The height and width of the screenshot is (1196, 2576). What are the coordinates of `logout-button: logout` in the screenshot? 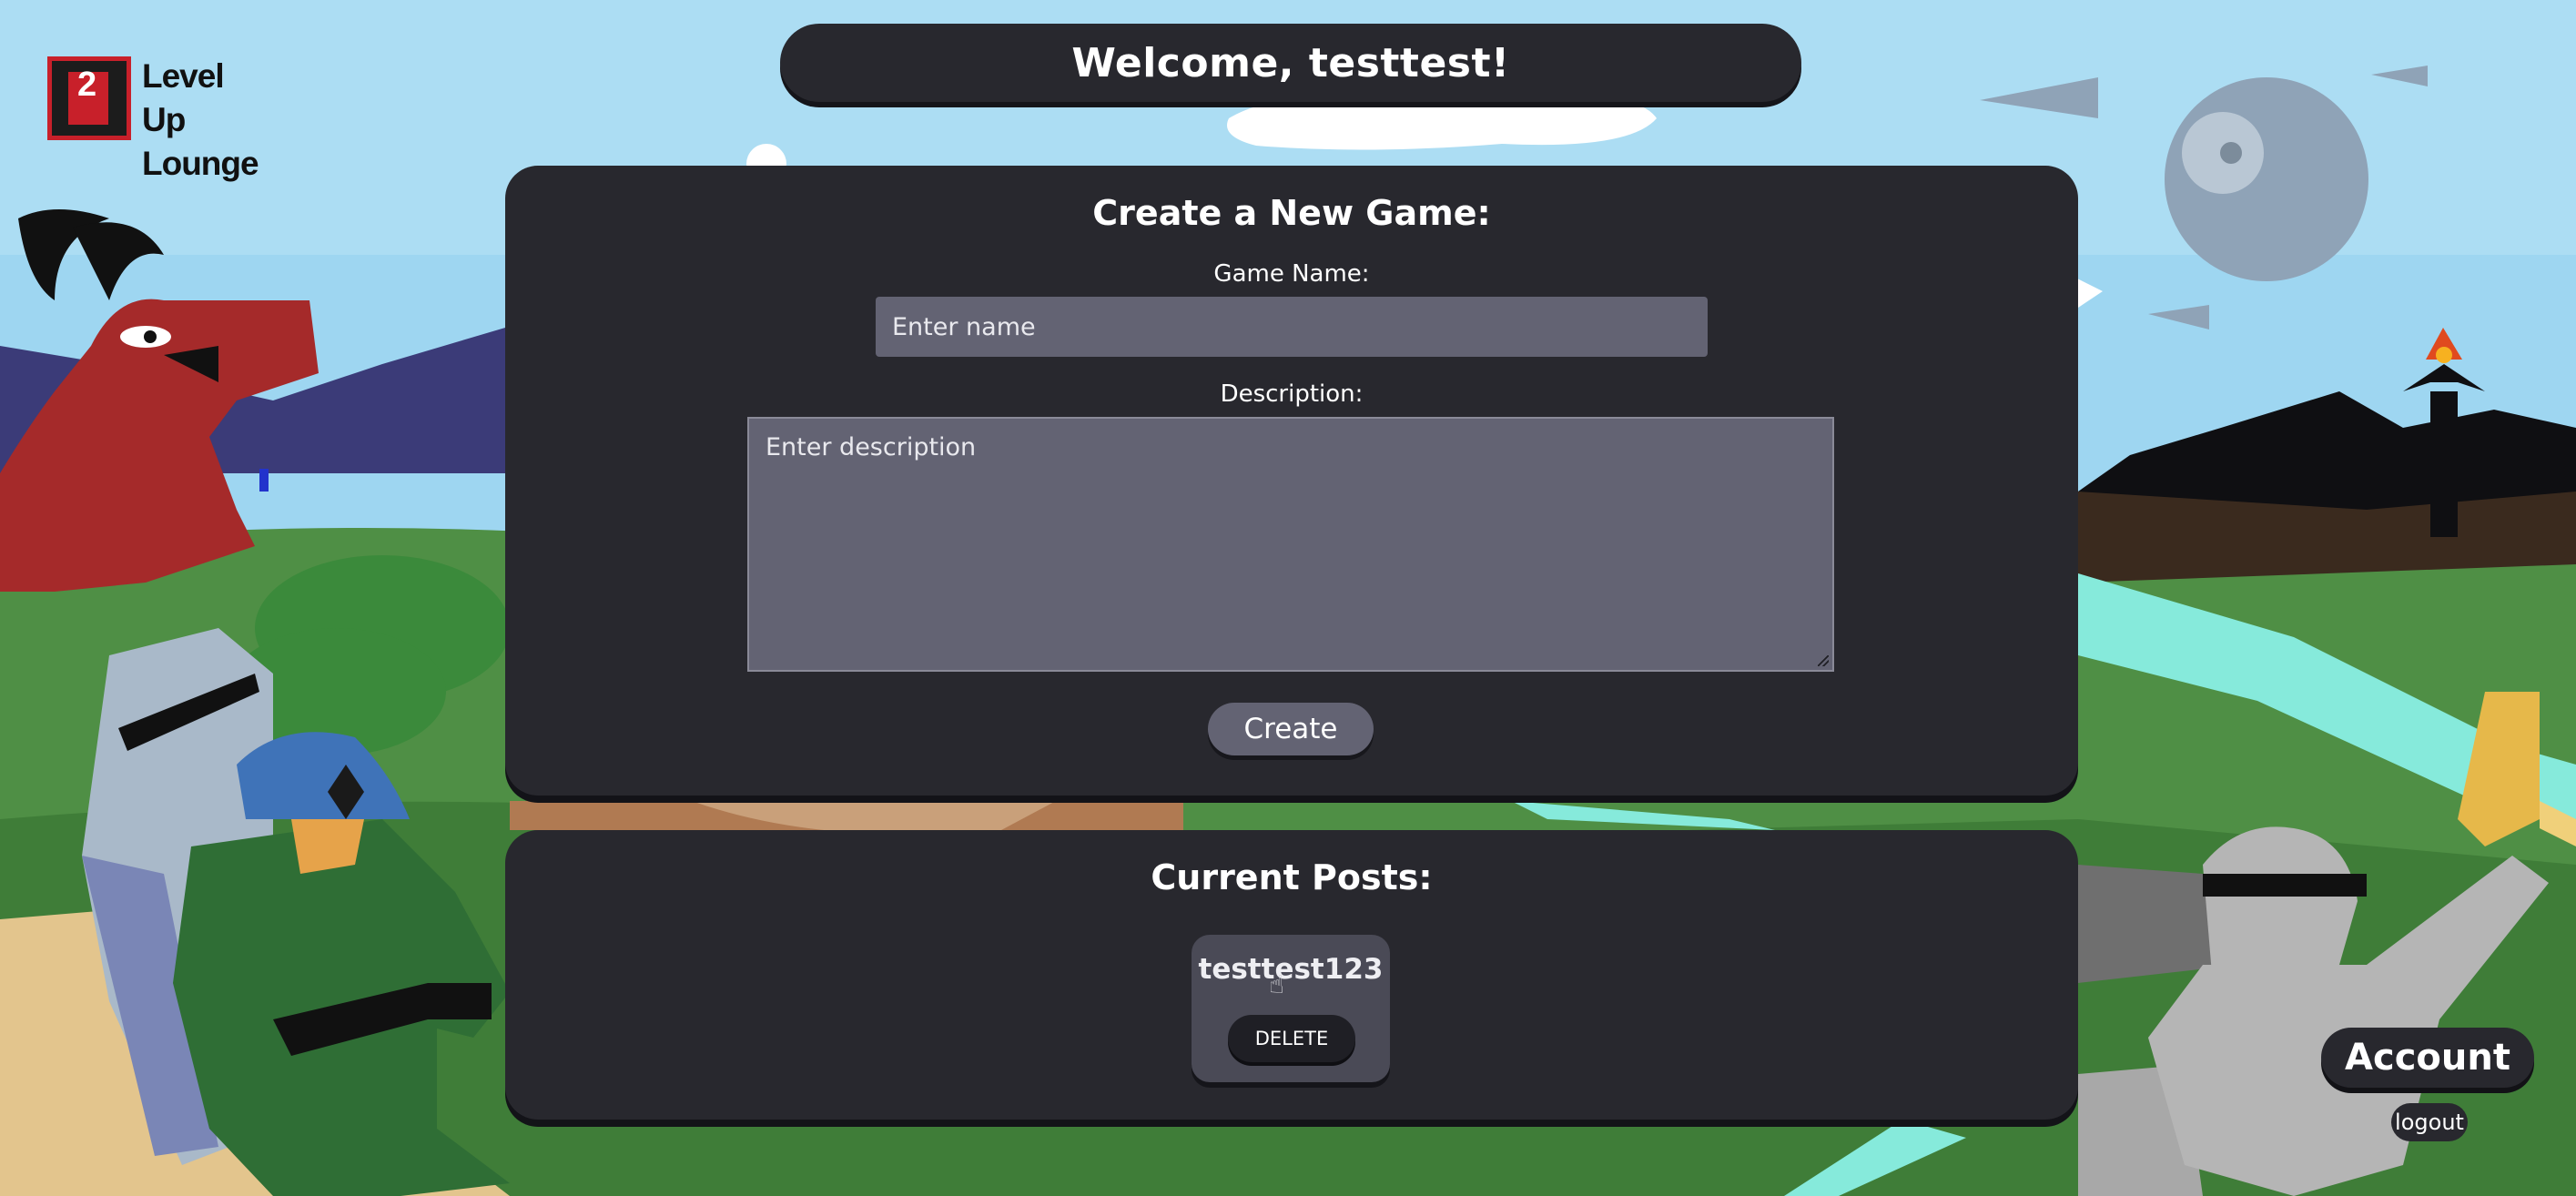 It's located at (2429, 1122).